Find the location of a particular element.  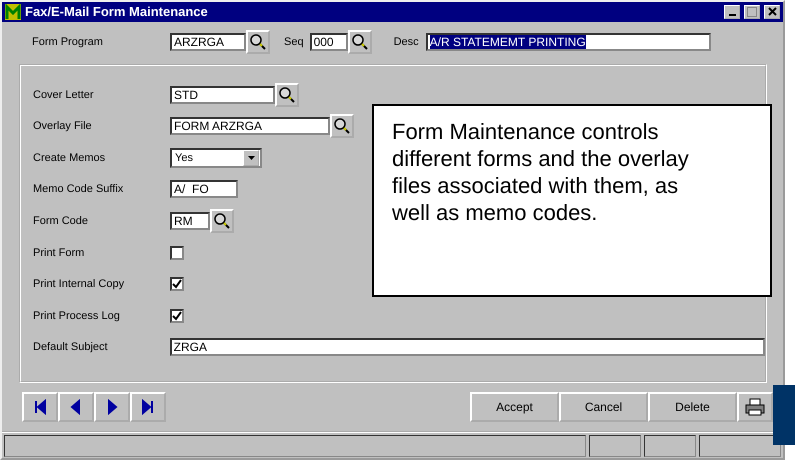

last-record-button is located at coordinates (148, 407).